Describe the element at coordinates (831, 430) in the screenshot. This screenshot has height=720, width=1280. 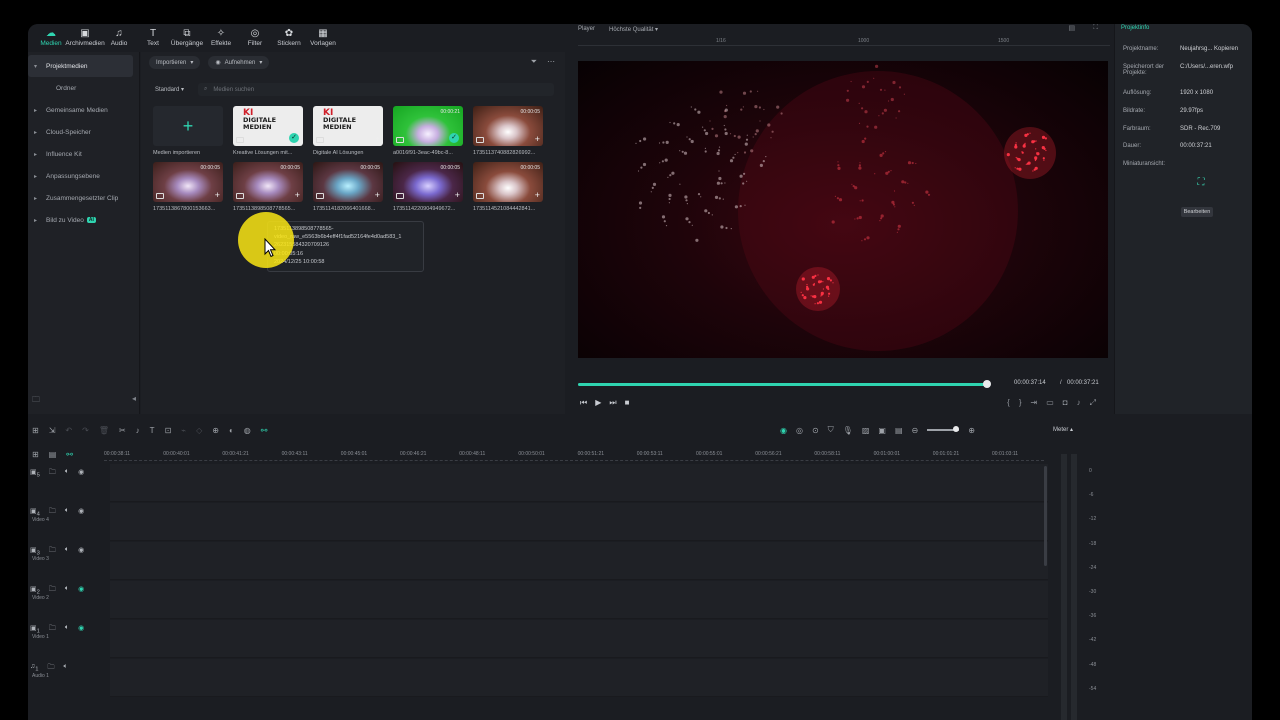
I see `shield-icon: ⛉` at that location.